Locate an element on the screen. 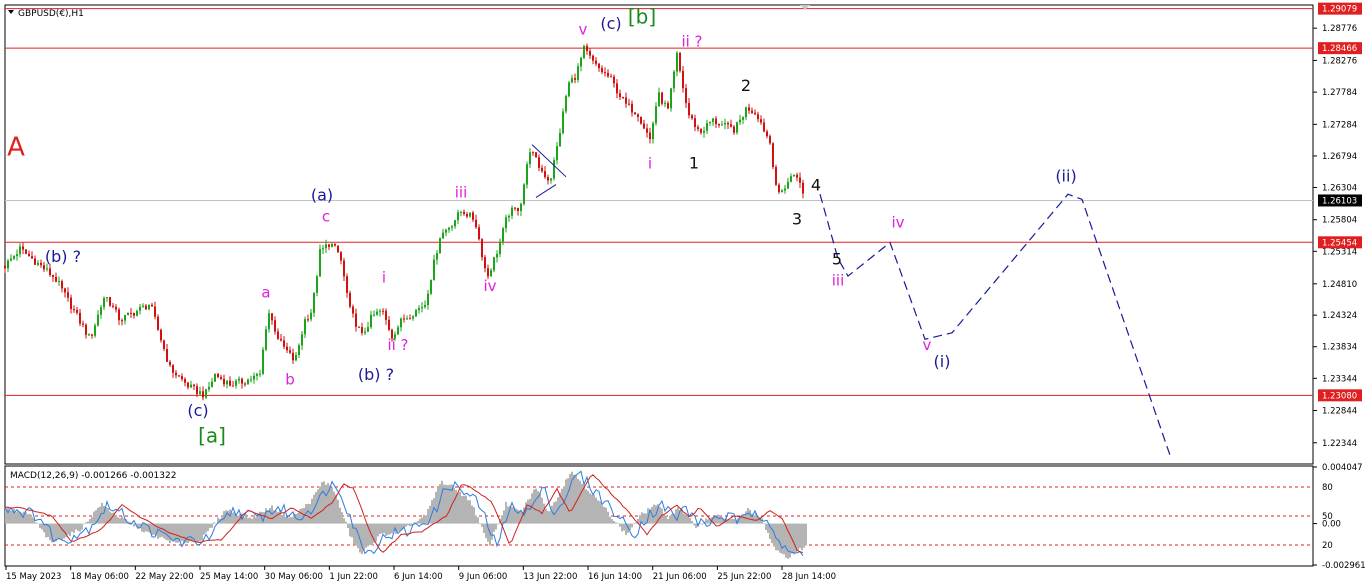  price-tick-label: 1.25804 is located at coordinates (1339, 221).